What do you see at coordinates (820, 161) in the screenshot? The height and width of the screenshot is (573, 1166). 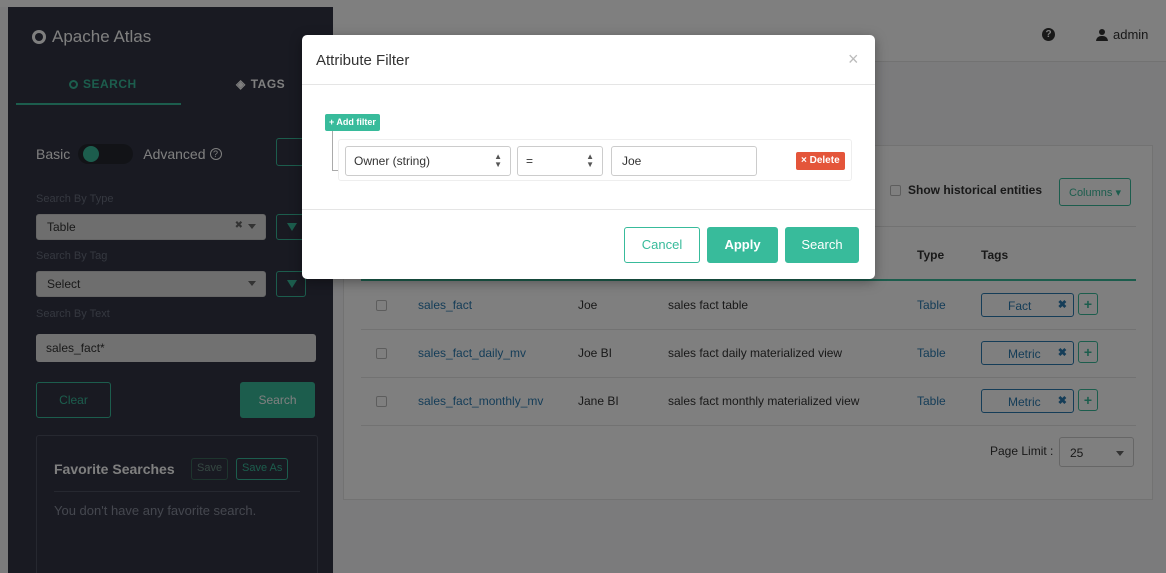 I see `delete-rule-button: × Delete` at bounding box center [820, 161].